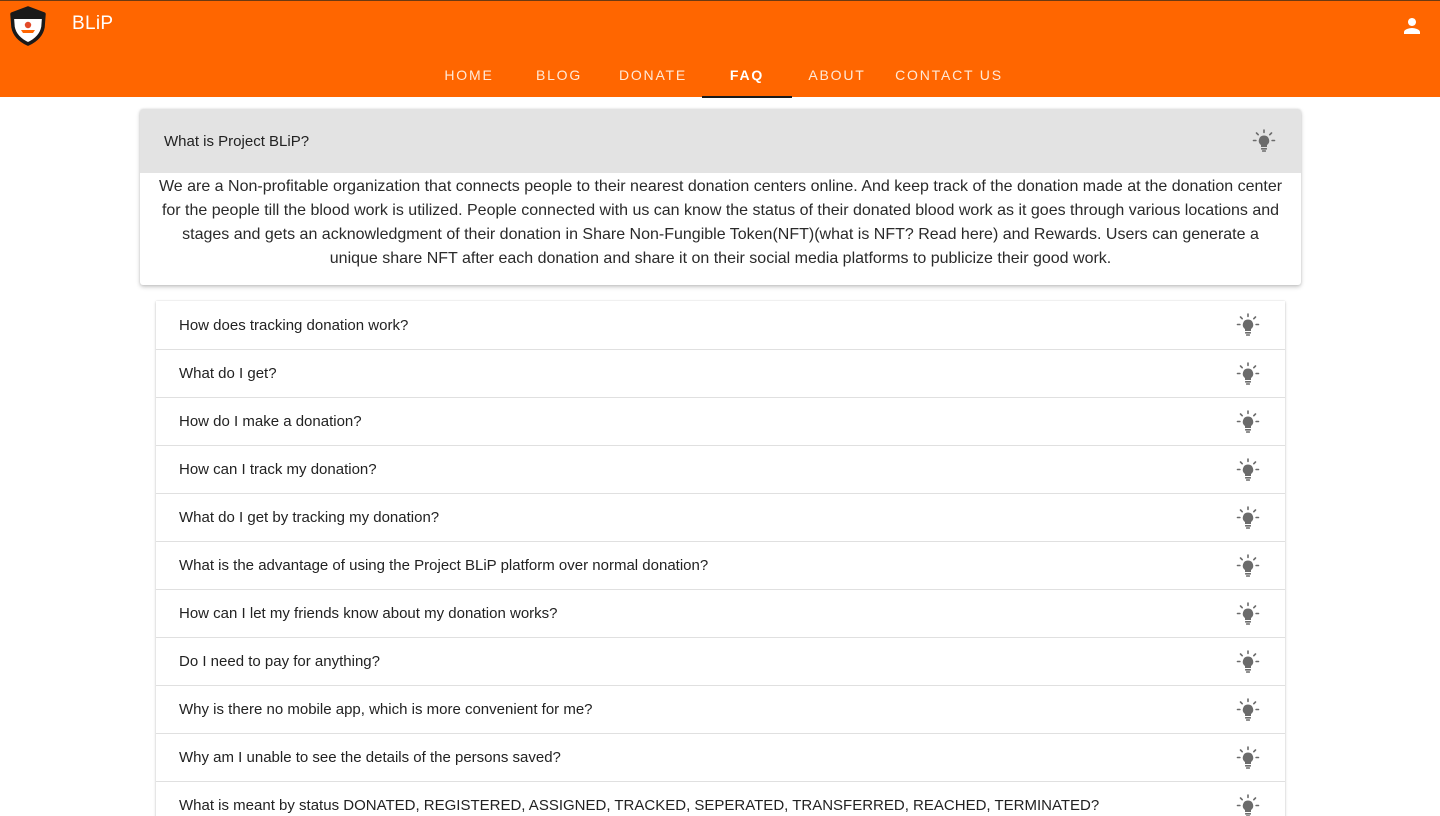 This screenshot has height=816, width=1440. I want to click on account-person-icon, so click(1412, 26).